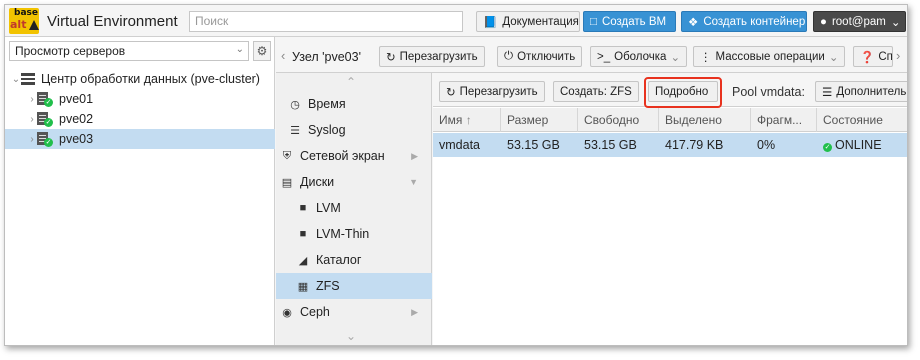 This screenshot has height=360, width=920. I want to click on more-label: Дополнительно, so click(871, 91).